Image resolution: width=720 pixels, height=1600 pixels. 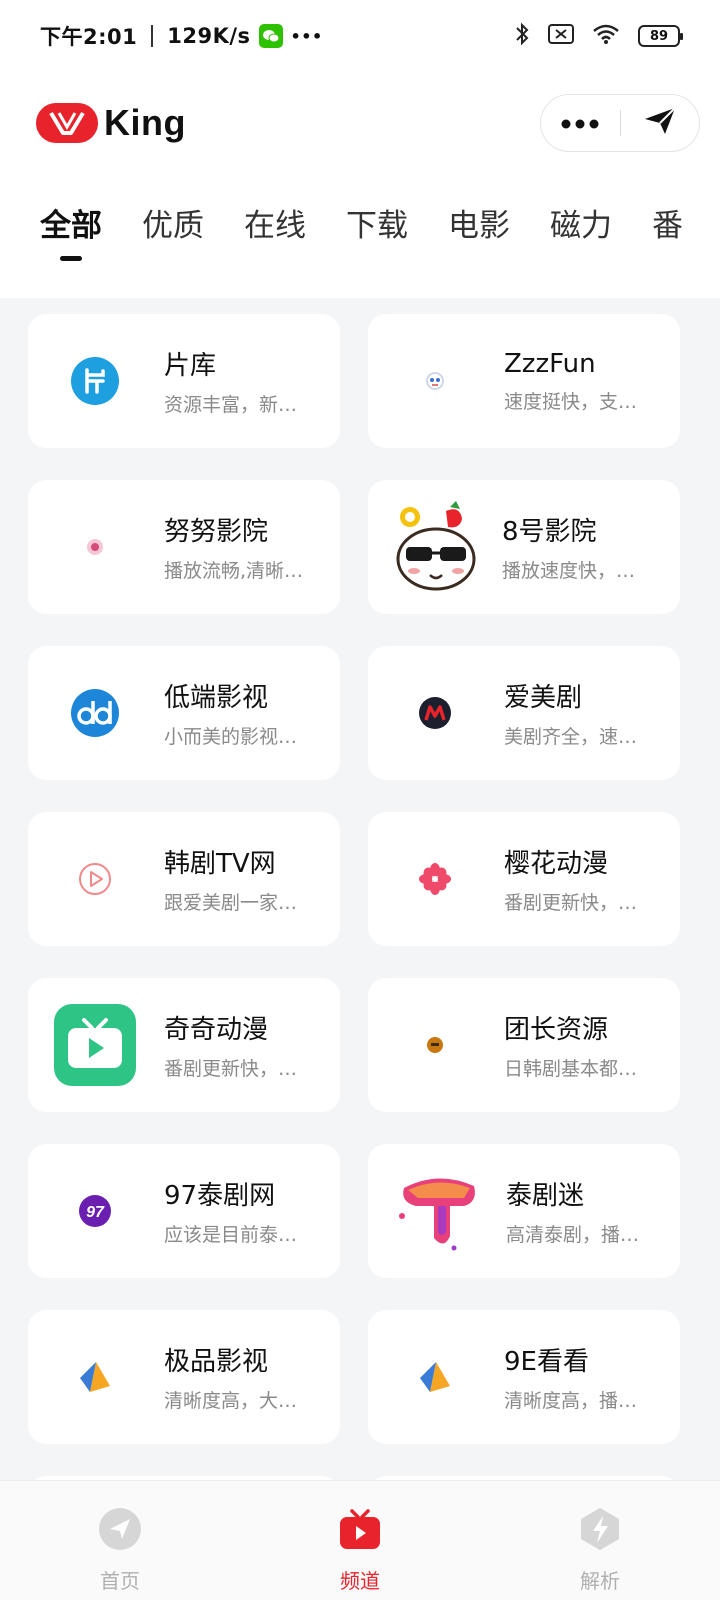 What do you see at coordinates (220, 1196) in the screenshot?
I see `channel-name: 97泰剧网` at bounding box center [220, 1196].